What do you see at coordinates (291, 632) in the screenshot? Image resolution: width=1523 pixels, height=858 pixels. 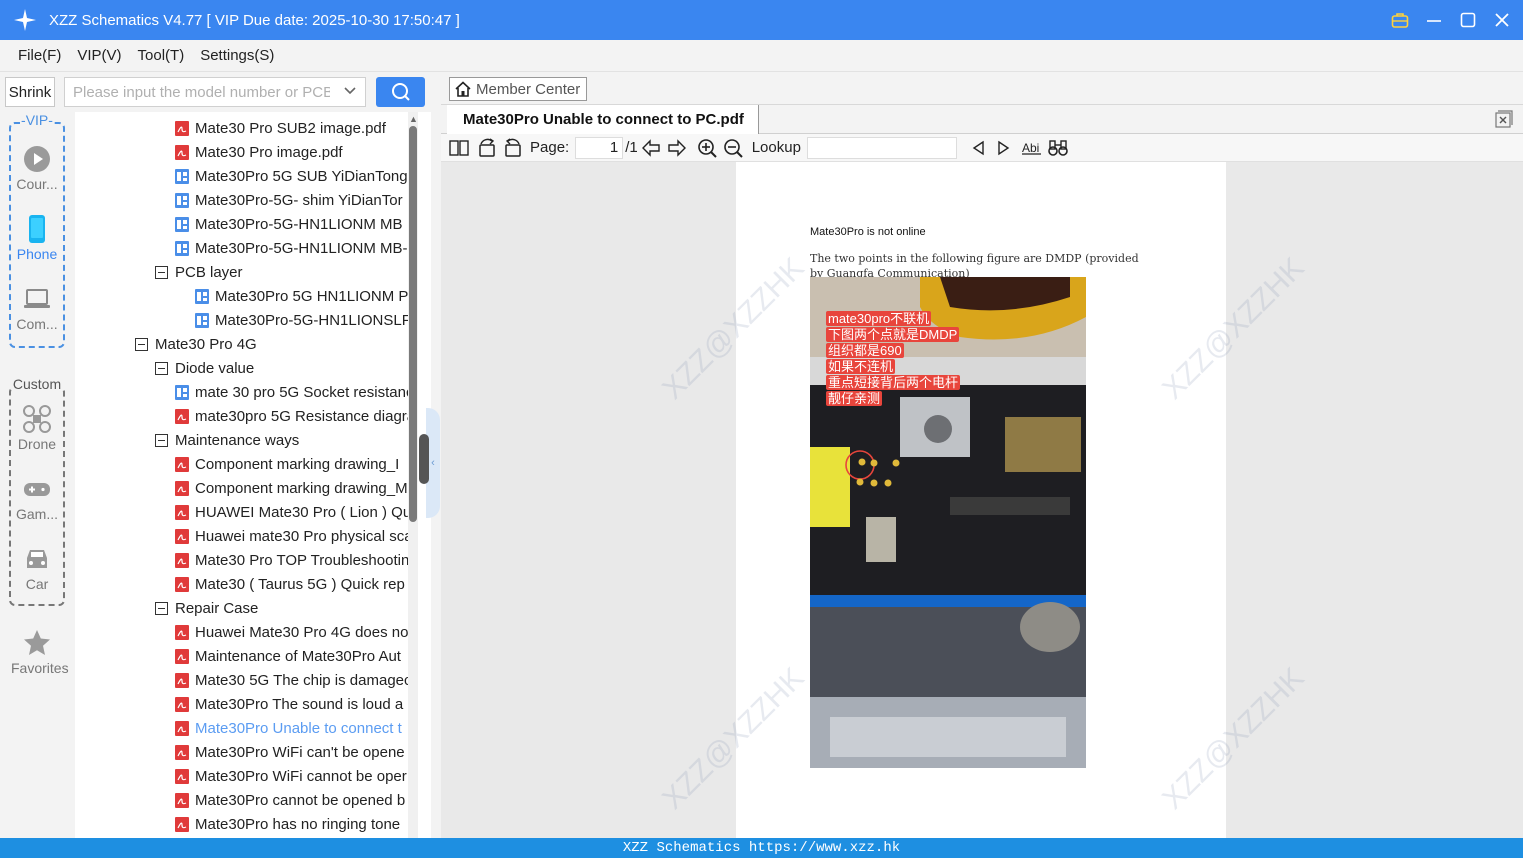 I see `tree-item: Huawei Mate30 Pro 4G does no` at bounding box center [291, 632].